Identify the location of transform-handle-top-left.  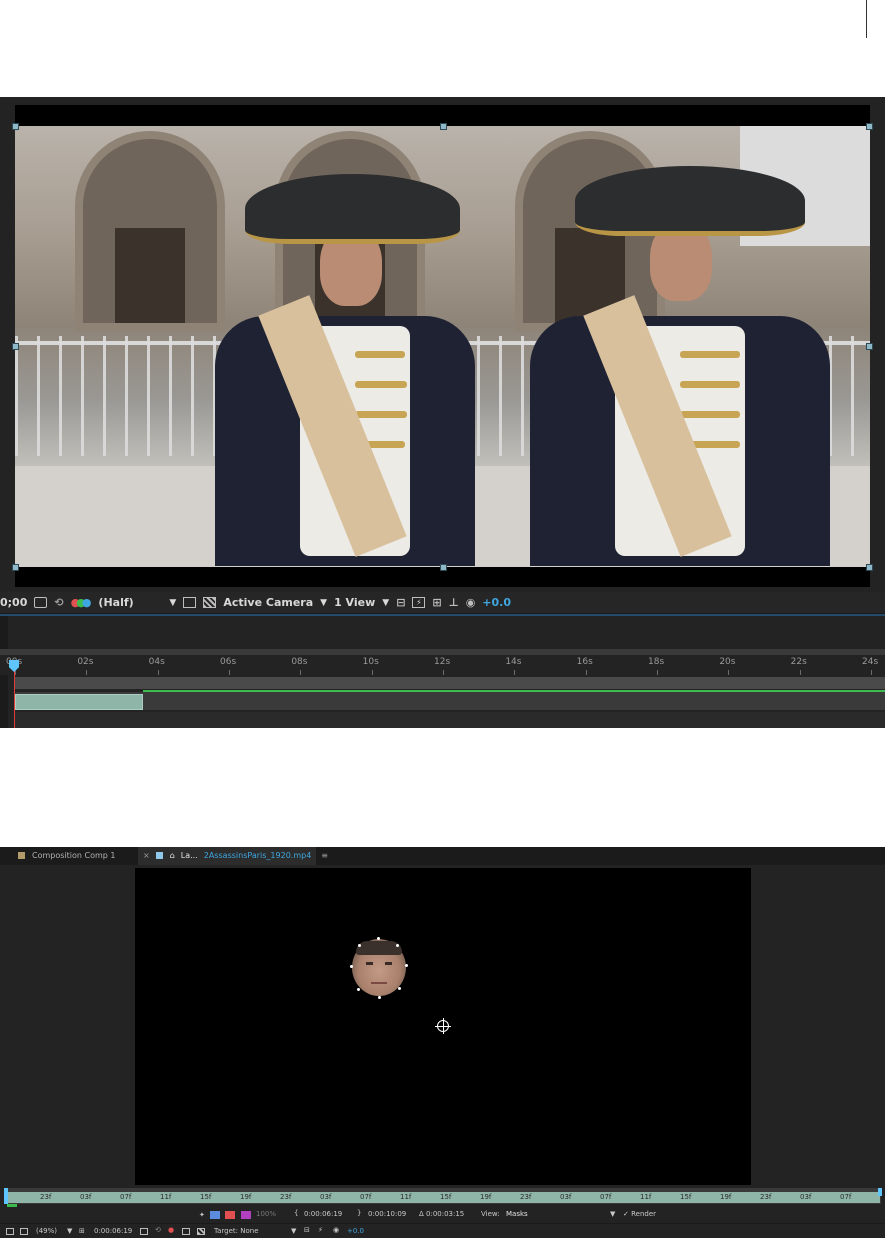
(15, 126).